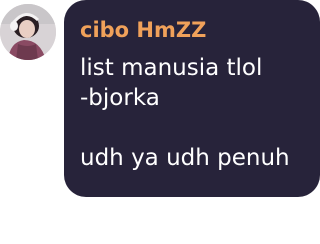  I want to click on avatar, so click(28, 32).